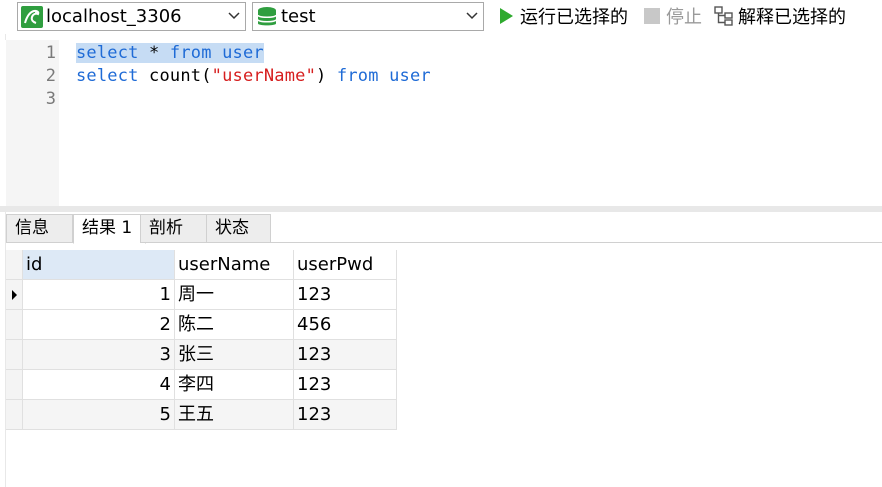 The image size is (882, 487). I want to click on tab-info: 信息, so click(39, 228).